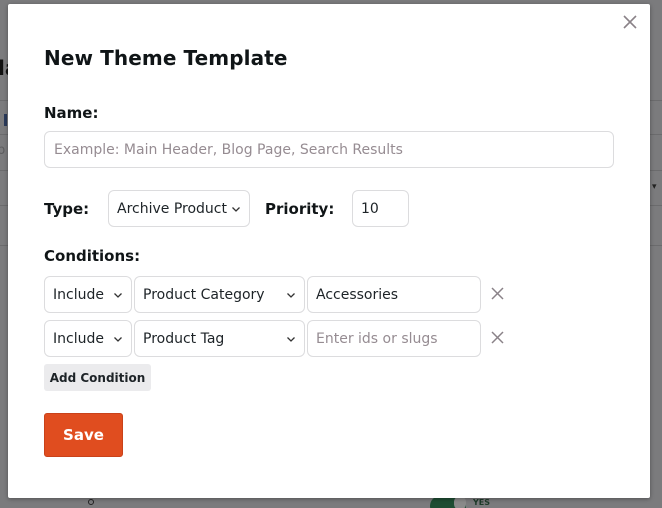 This screenshot has width=662, height=508. I want to click on type-select: Archive Product, so click(179, 208).